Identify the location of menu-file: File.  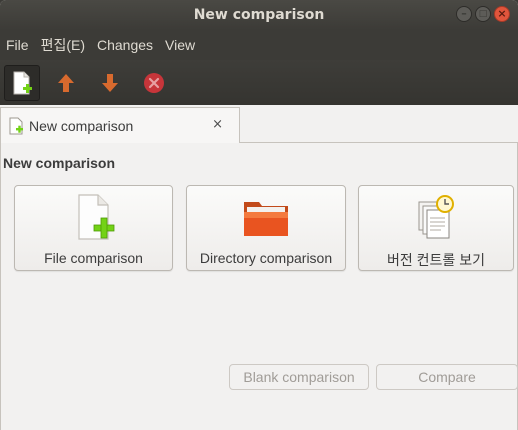
(17, 45).